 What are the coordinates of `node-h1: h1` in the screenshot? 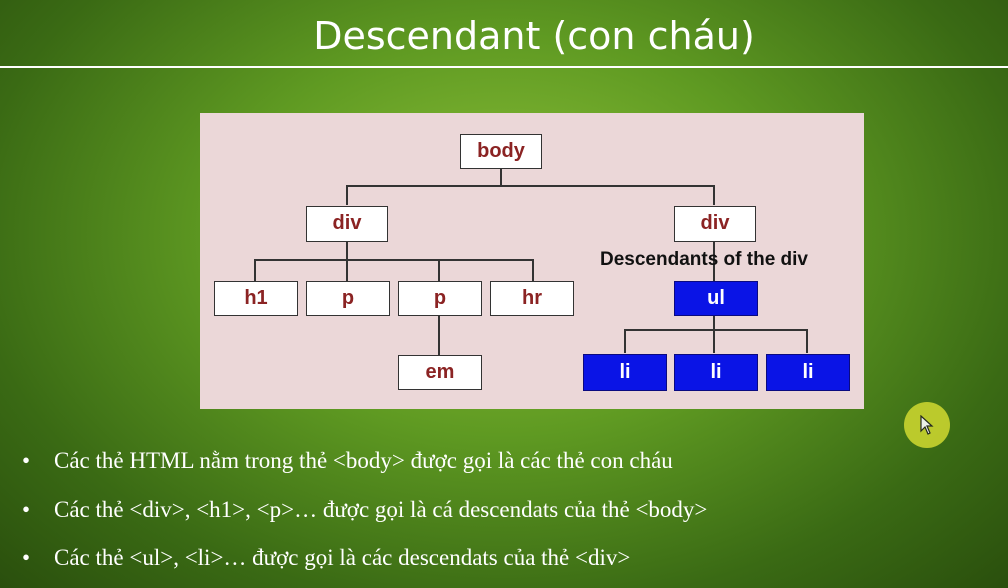 It's located at (256, 298).